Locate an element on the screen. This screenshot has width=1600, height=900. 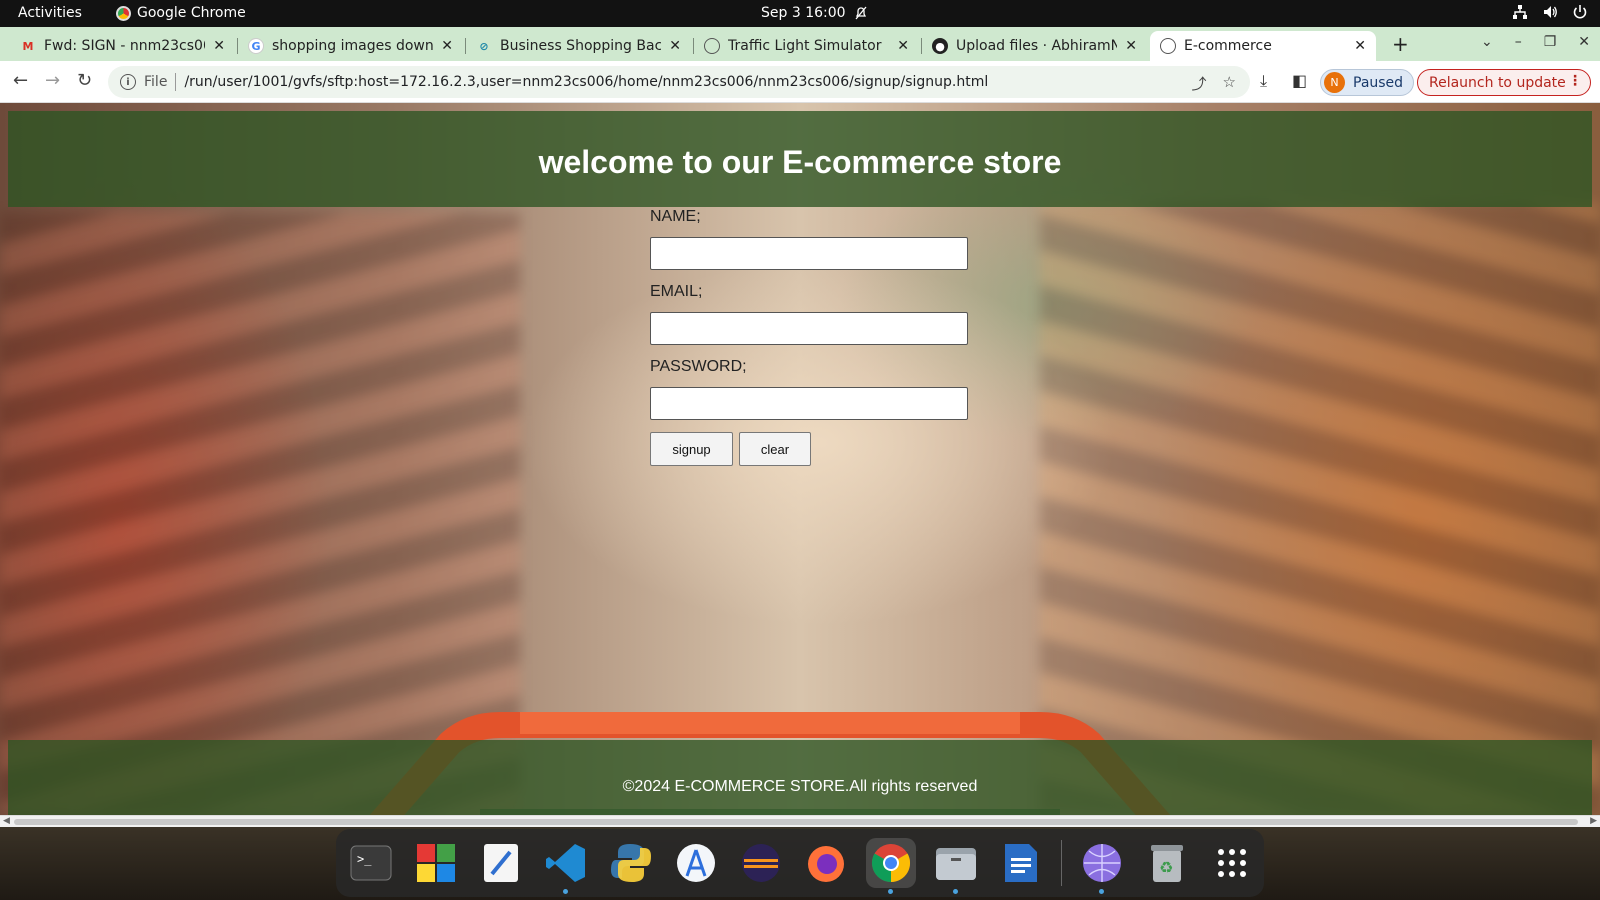
horizontal-scrollbar: ◀ ▶ is located at coordinates (800, 821).